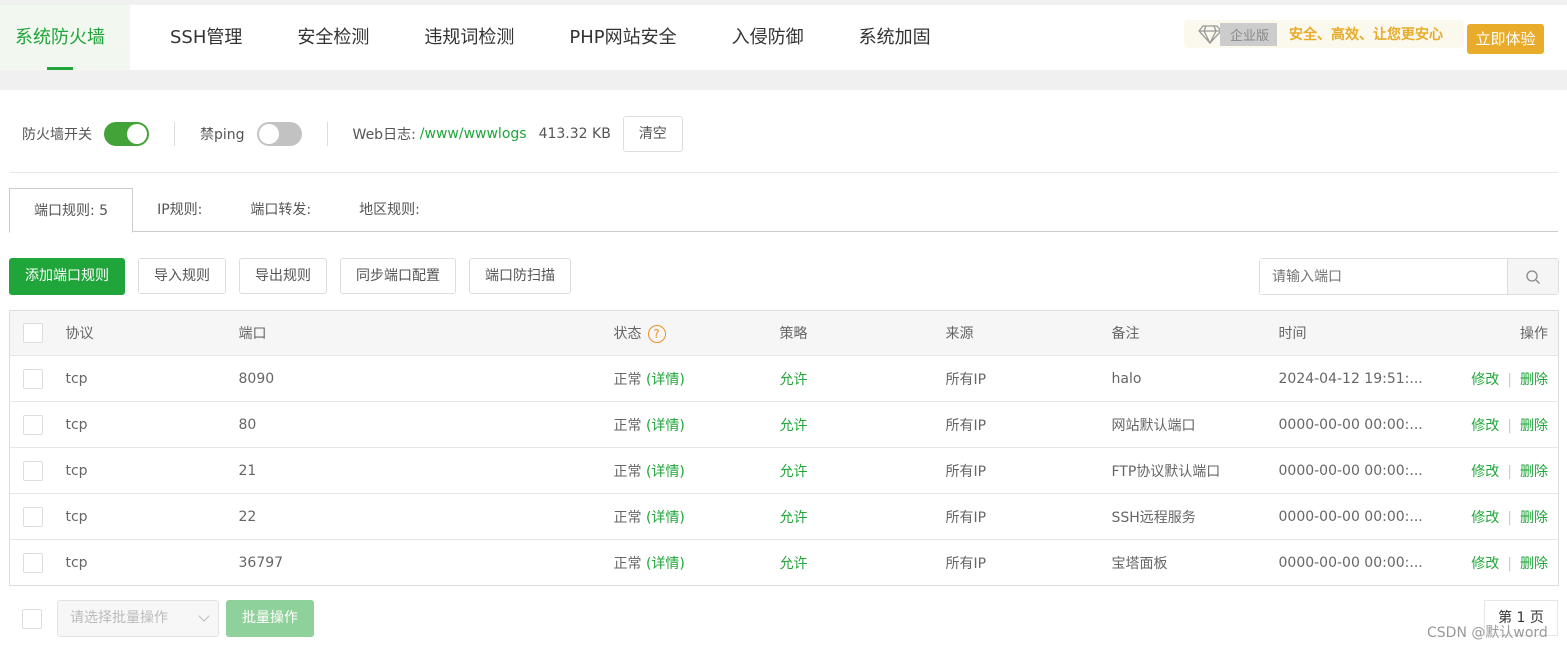  What do you see at coordinates (1383, 276) in the screenshot?
I see `port-search-input` at bounding box center [1383, 276].